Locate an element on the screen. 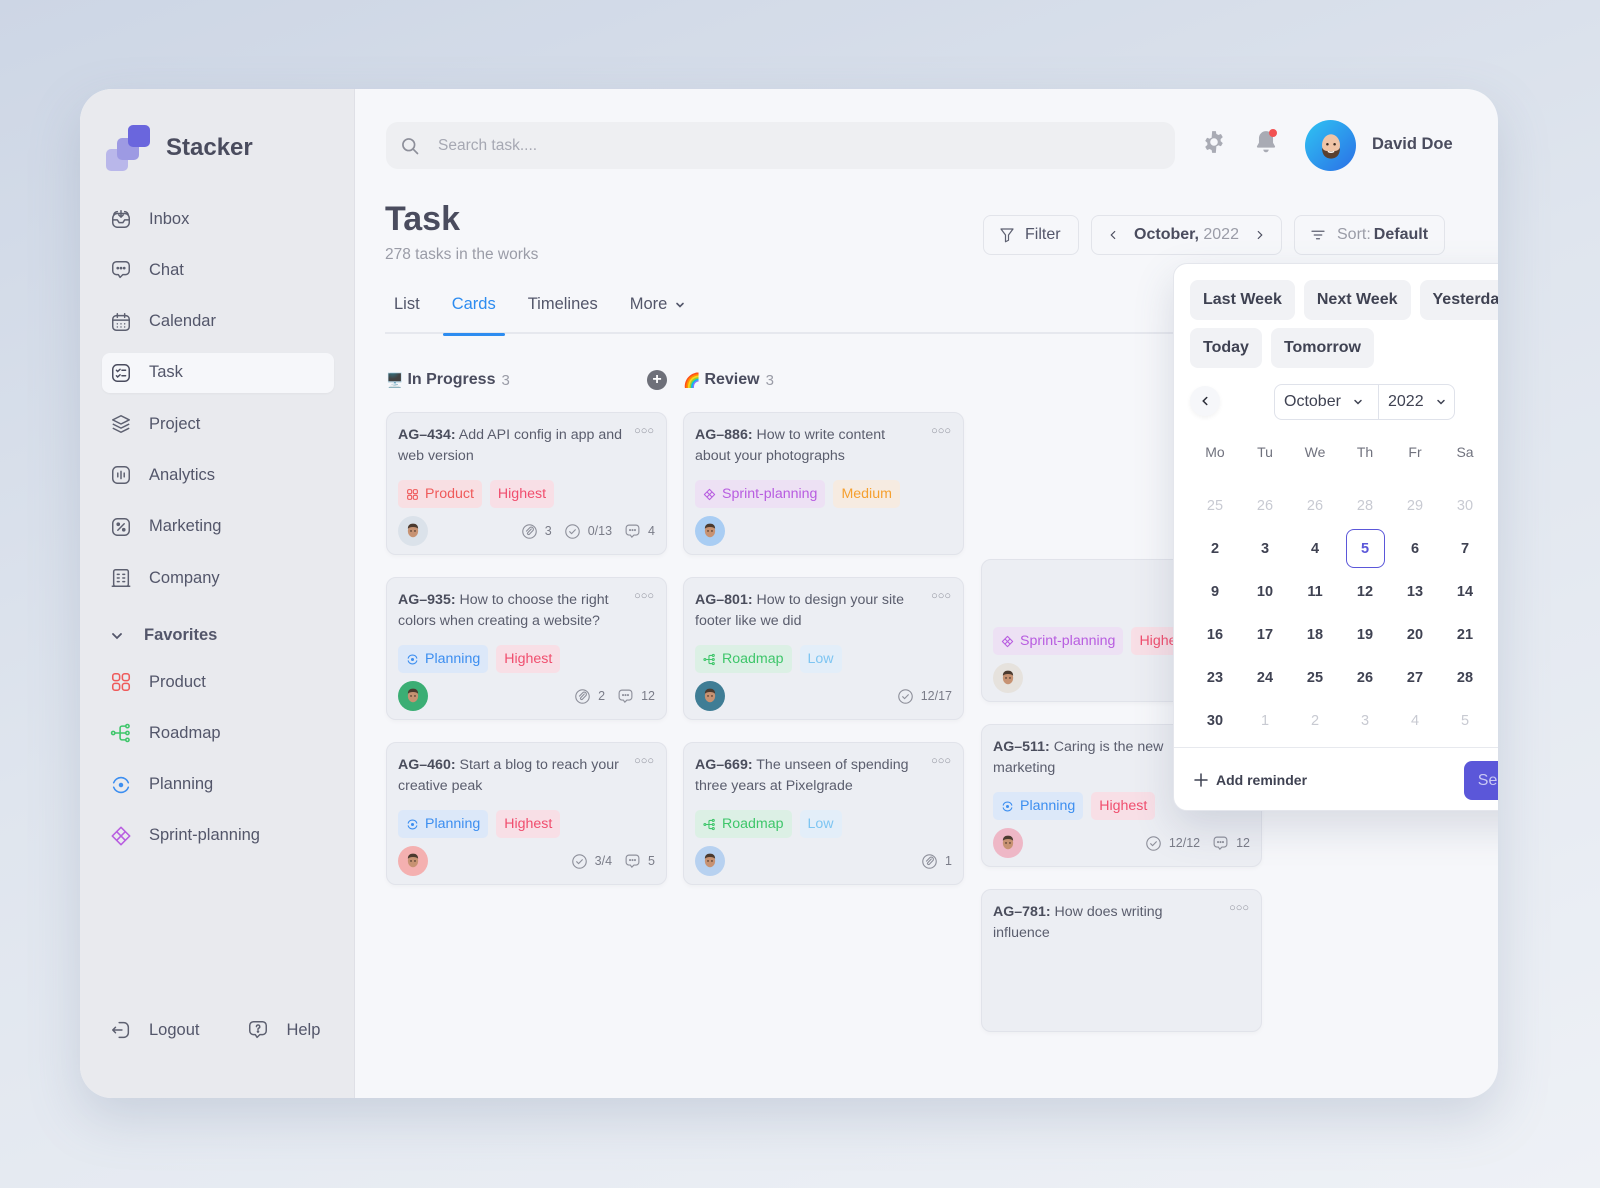 This screenshot has width=1600, height=1188. sidebar-item-company: Company is located at coordinates (218, 578).